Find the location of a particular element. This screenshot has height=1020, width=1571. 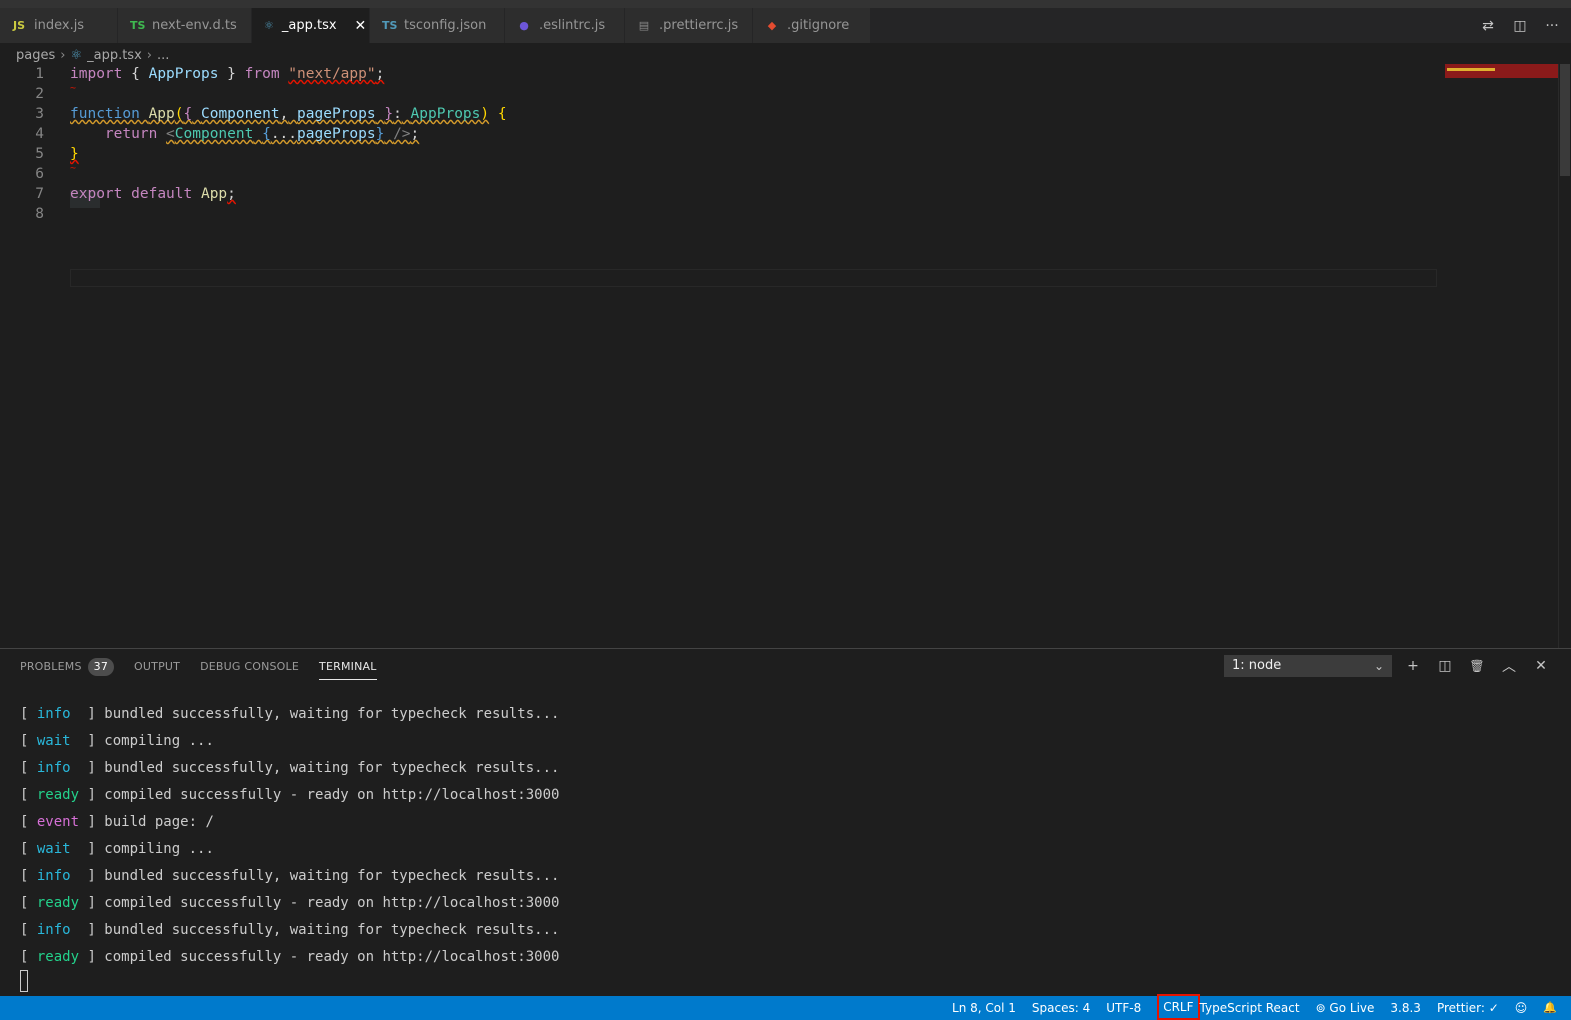

editor-tab-actions: ⇄ ◫ ··· is located at coordinates (1520, 25).